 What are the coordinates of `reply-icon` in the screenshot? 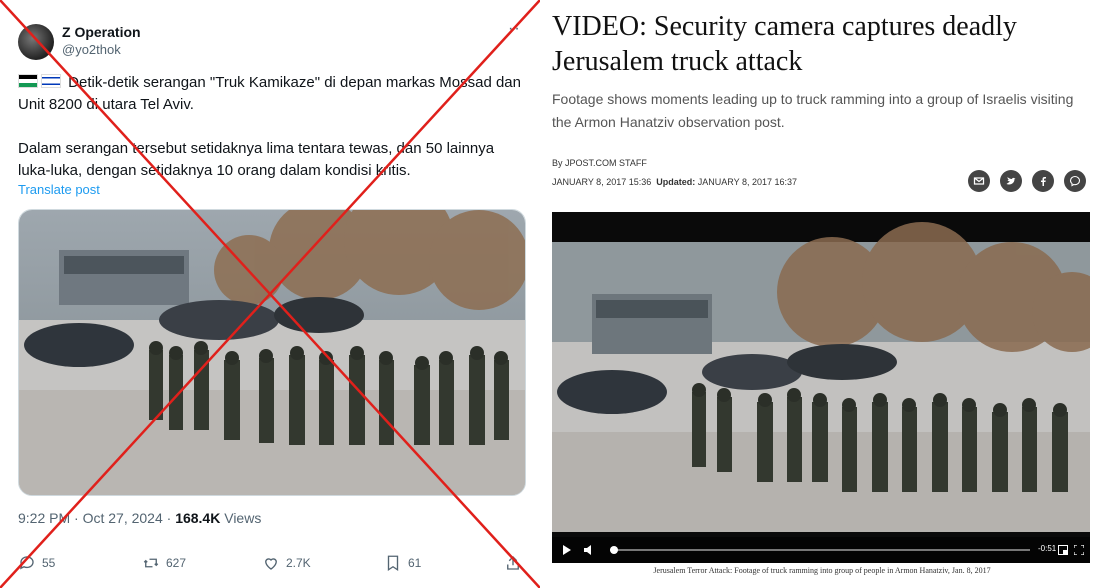 It's located at (26, 563).